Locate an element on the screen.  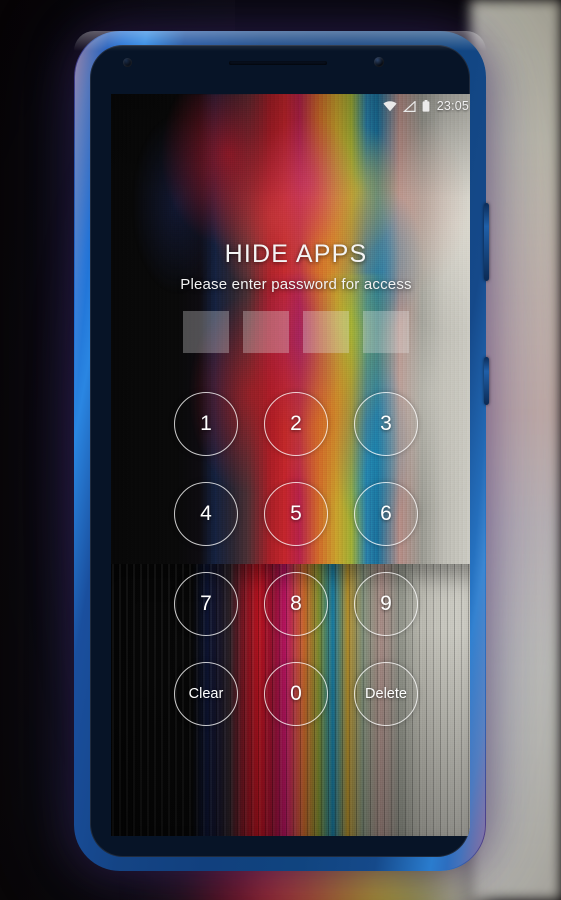
key-7: 7 is located at coordinates (206, 604).